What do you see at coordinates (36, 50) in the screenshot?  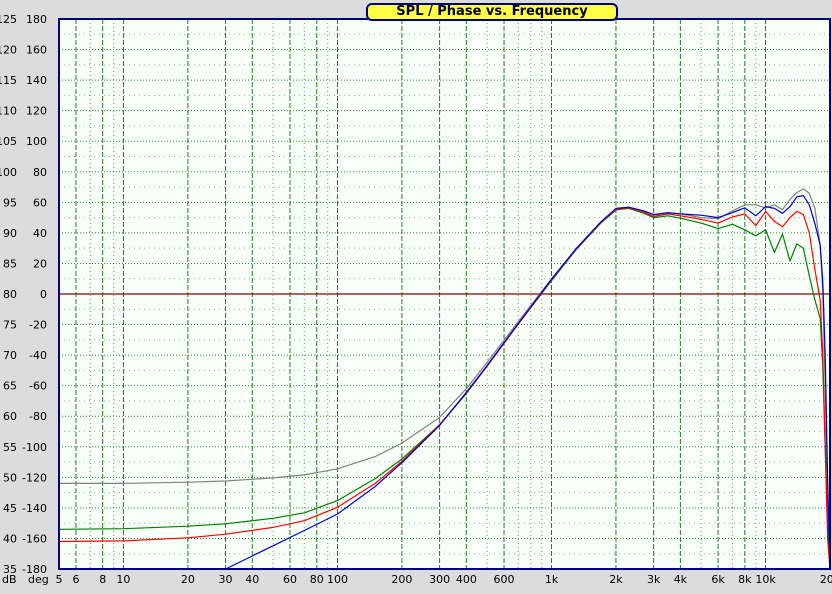 I see `phase-tick-label: 160` at bounding box center [36, 50].